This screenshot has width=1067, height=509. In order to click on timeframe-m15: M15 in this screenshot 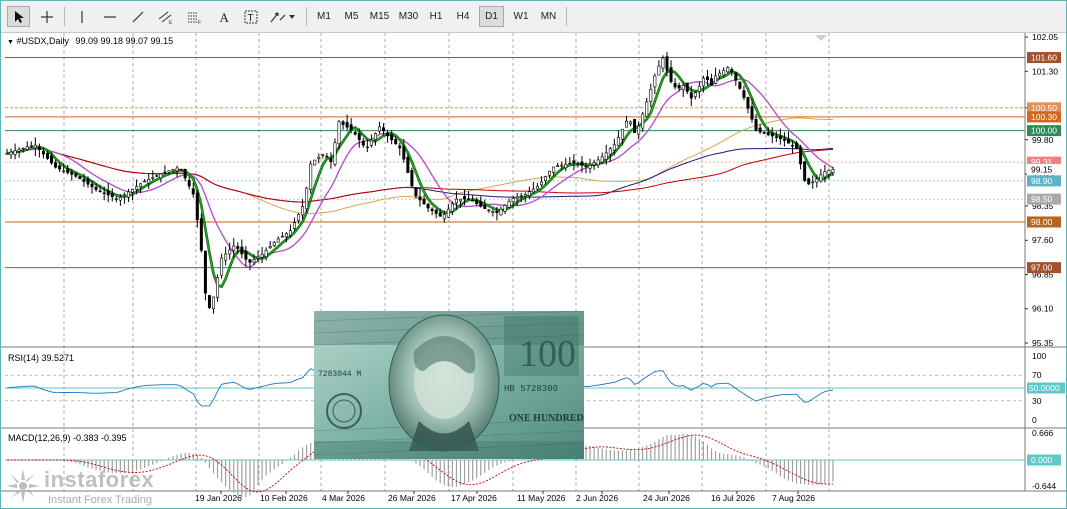, I will do `click(379, 16)`.